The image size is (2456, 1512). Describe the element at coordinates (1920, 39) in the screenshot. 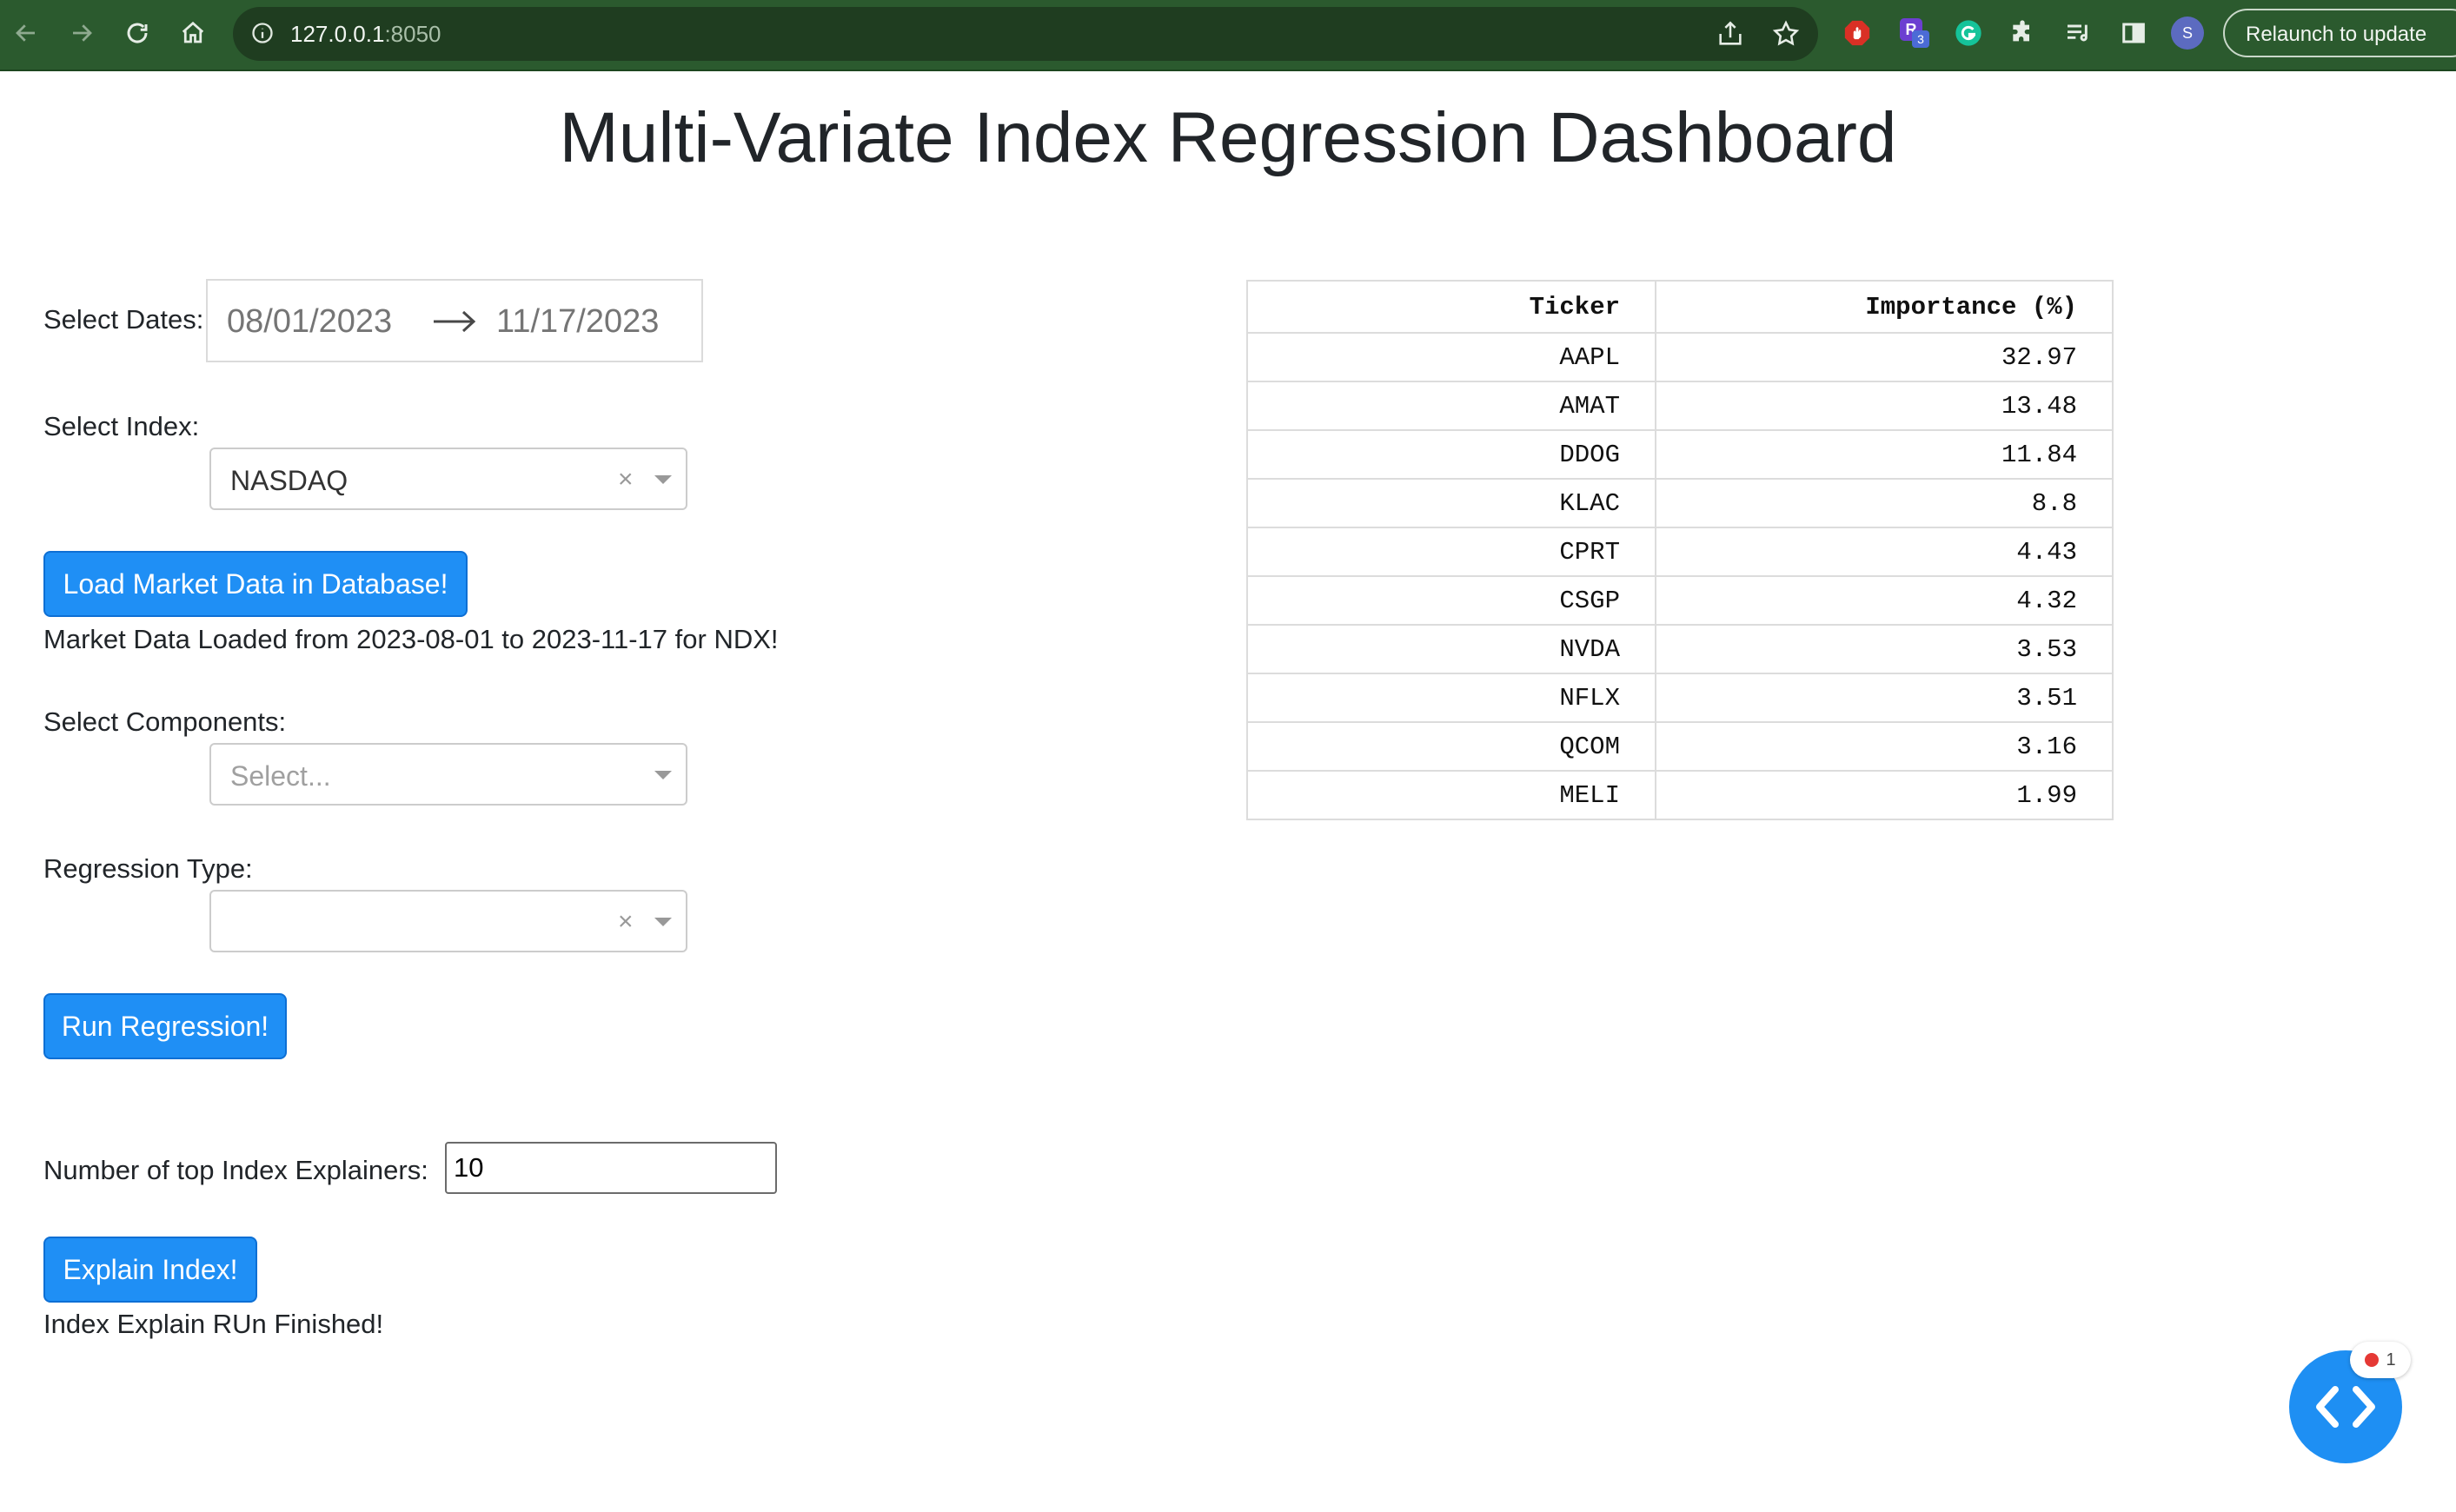

I see `extension-badge-count: 3` at that location.